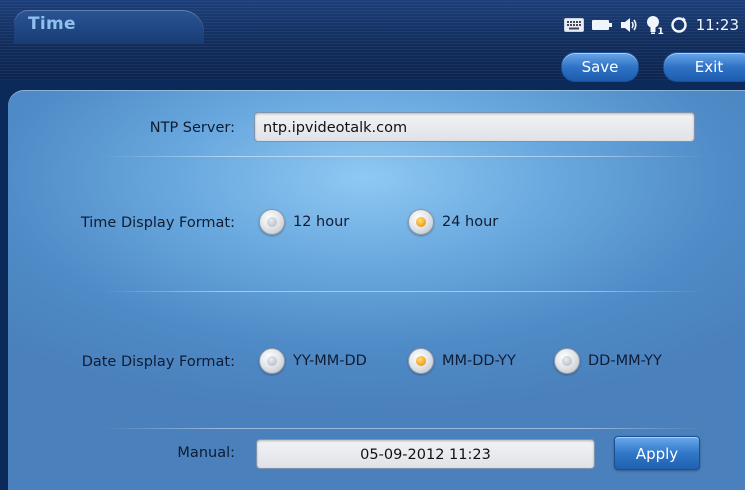 The height and width of the screenshot is (490, 745). I want to click on radio-12-hour-circle, so click(272, 222).